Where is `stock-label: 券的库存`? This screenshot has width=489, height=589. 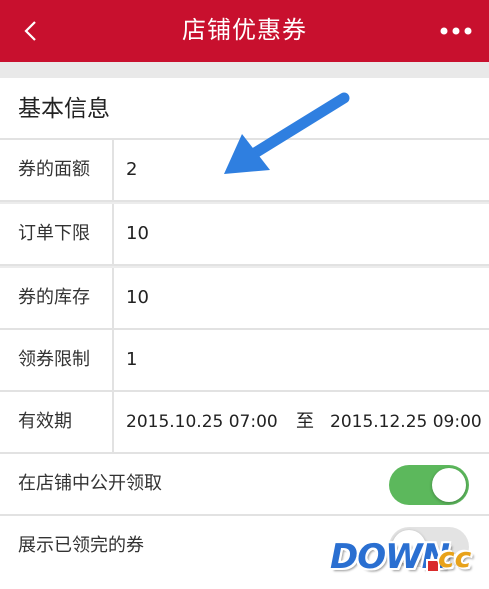 stock-label: 券的库存 is located at coordinates (54, 297).